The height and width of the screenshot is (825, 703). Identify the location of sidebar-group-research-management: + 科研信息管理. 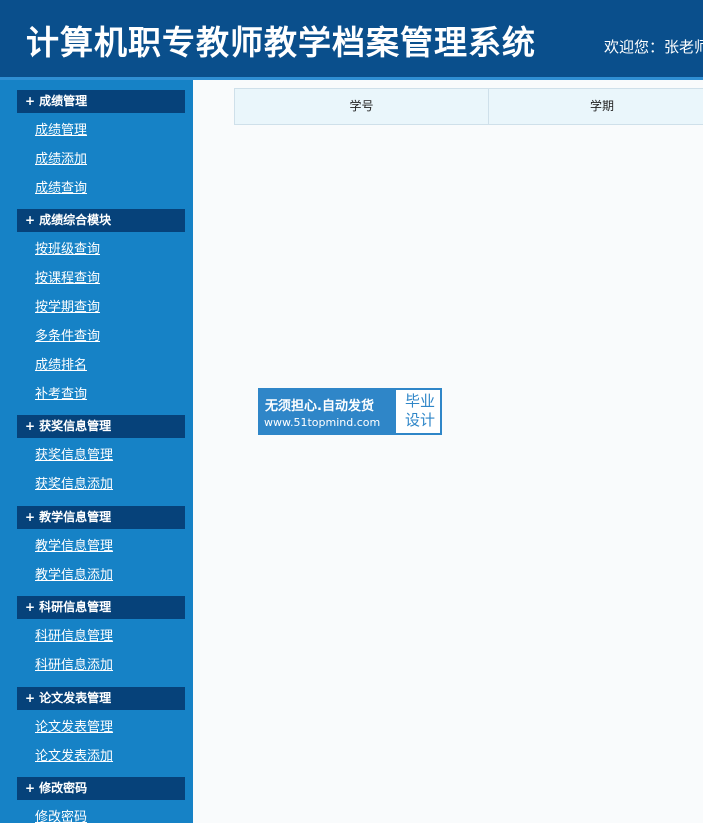
(101, 607).